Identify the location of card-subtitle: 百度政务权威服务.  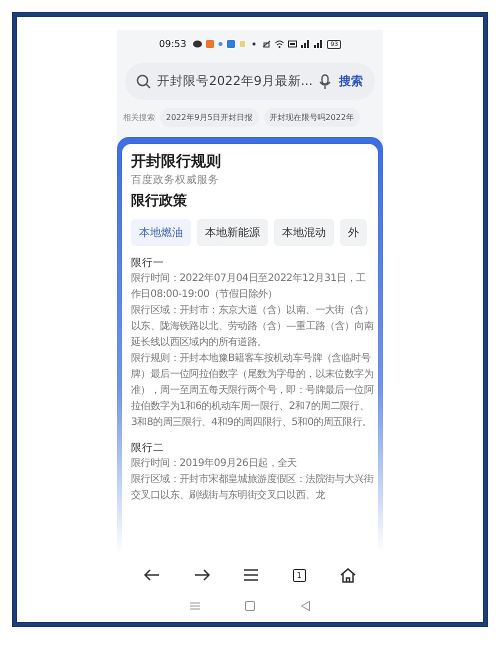
(175, 180).